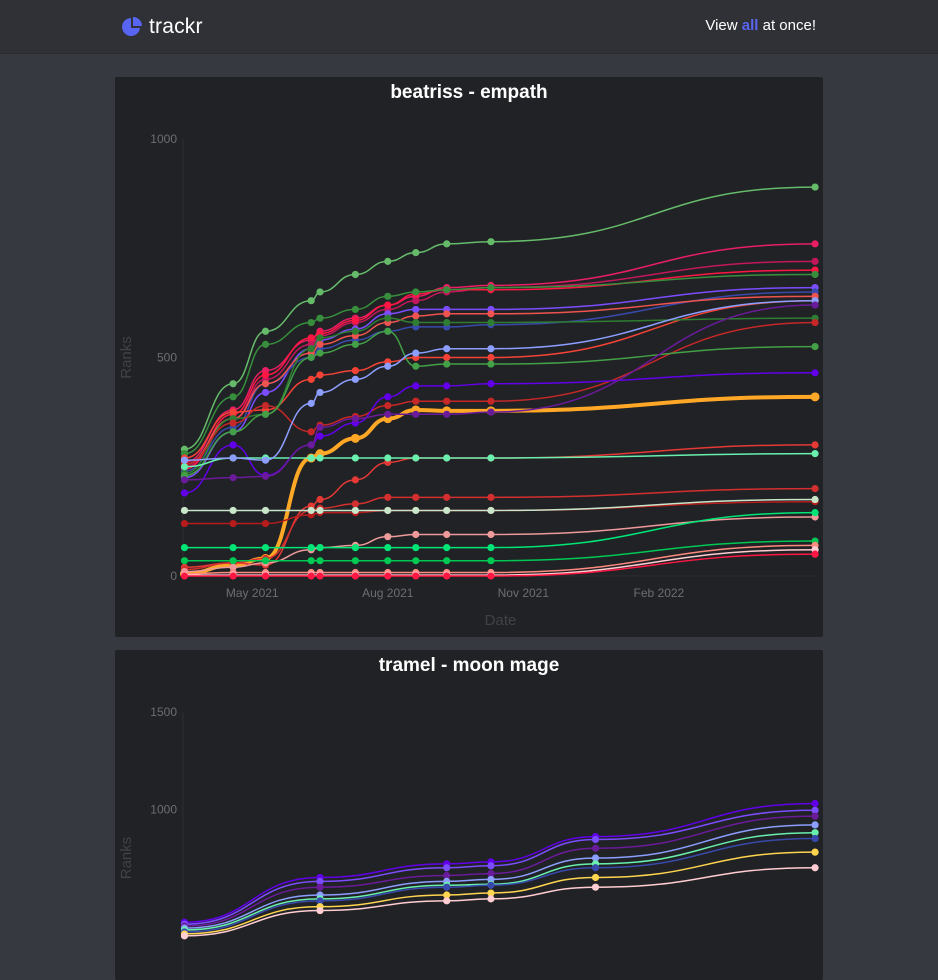  What do you see at coordinates (750, 25) in the screenshot?
I see `view-all-link: all` at bounding box center [750, 25].